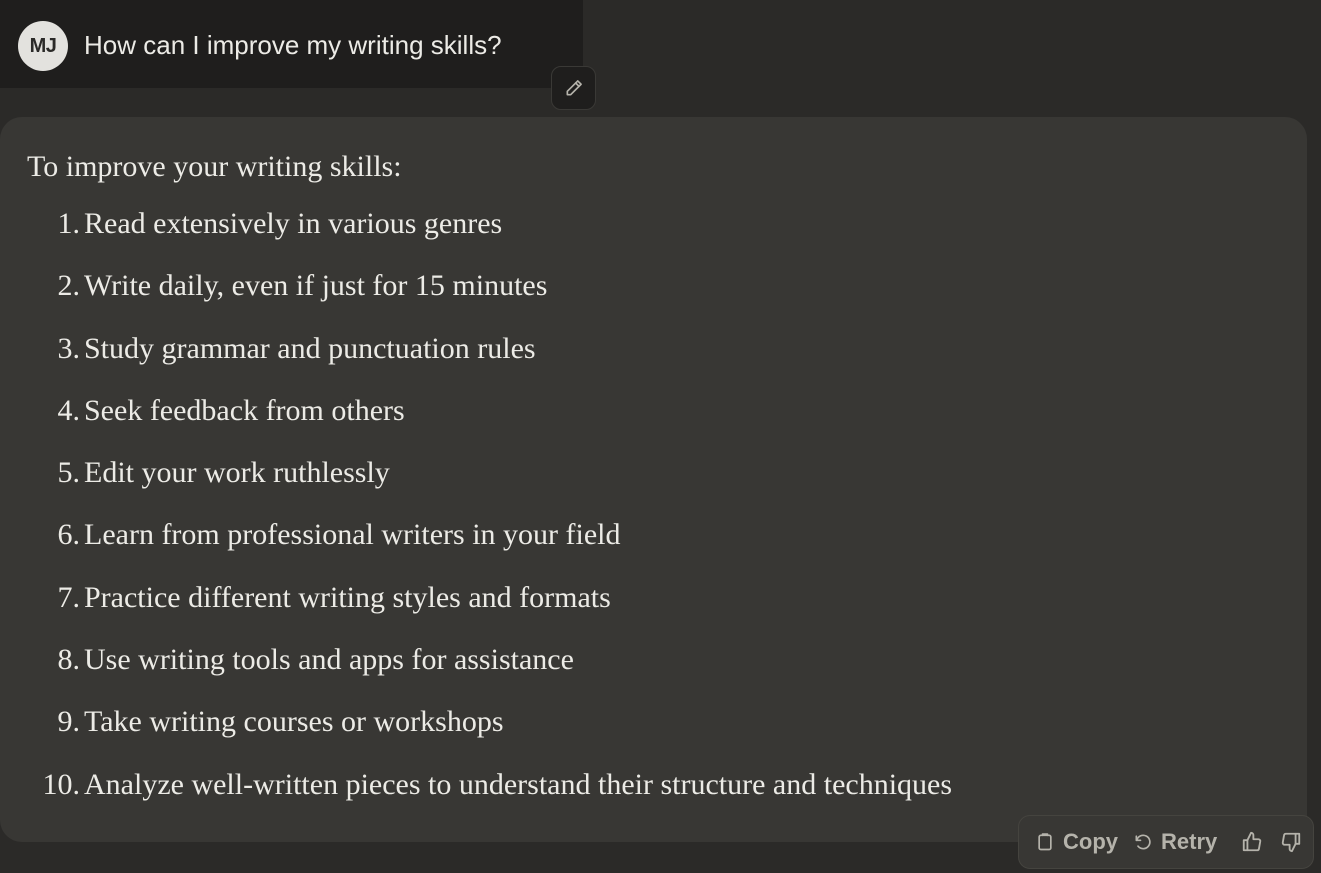  I want to click on copy-label: Copy, so click(1090, 841).